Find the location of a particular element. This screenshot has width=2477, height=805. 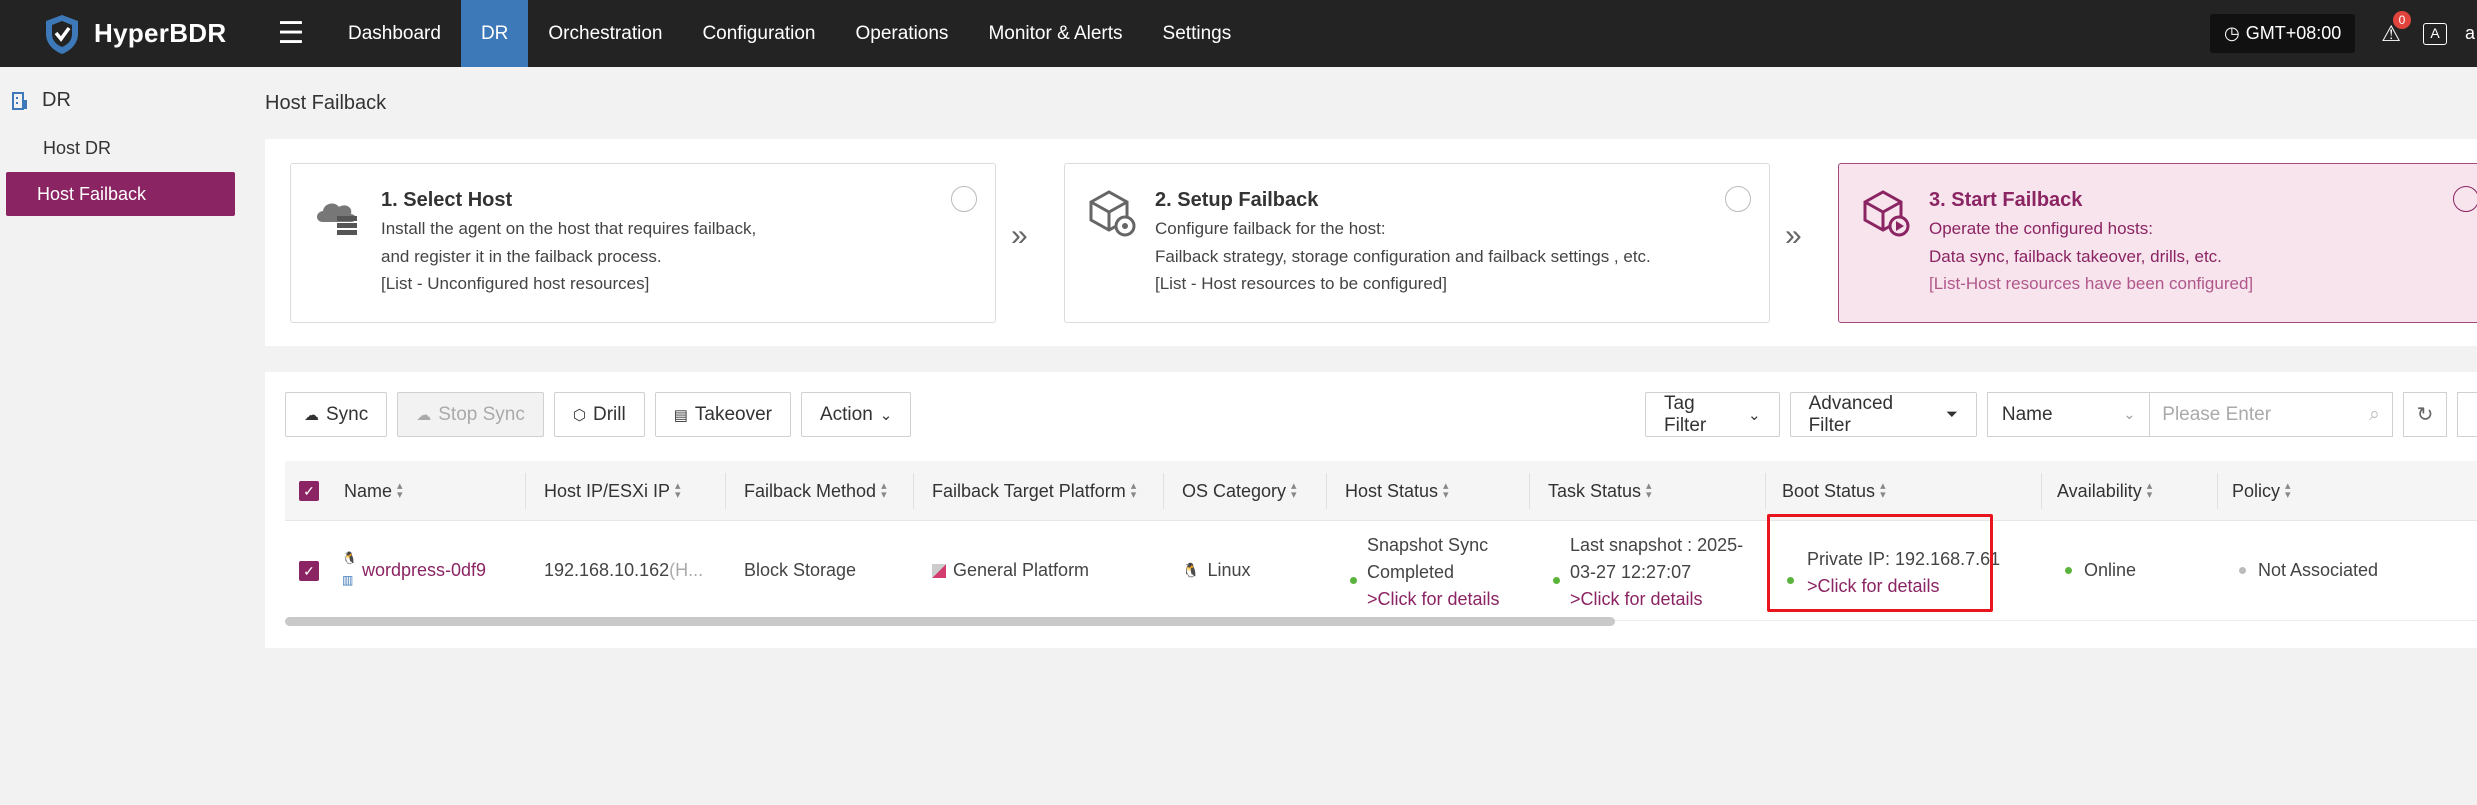

takeover-icon: ▤ is located at coordinates (680, 415).